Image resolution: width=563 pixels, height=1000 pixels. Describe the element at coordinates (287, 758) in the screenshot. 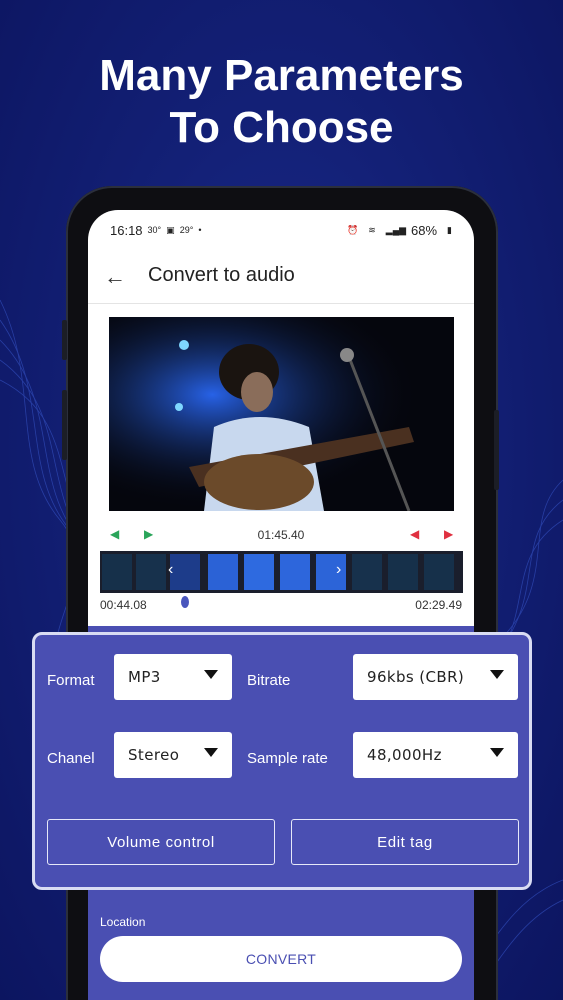

I see `sample-rate-label: Sample rate` at that location.